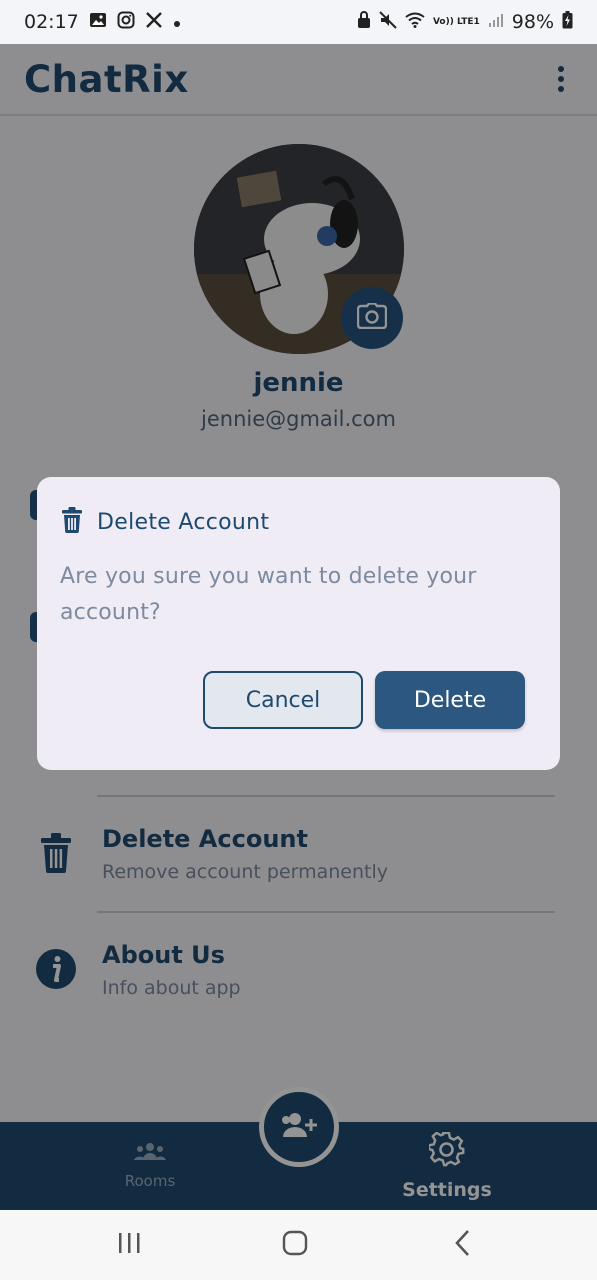  What do you see at coordinates (98, 22) in the screenshot?
I see `gallery-icon` at bounding box center [98, 22].